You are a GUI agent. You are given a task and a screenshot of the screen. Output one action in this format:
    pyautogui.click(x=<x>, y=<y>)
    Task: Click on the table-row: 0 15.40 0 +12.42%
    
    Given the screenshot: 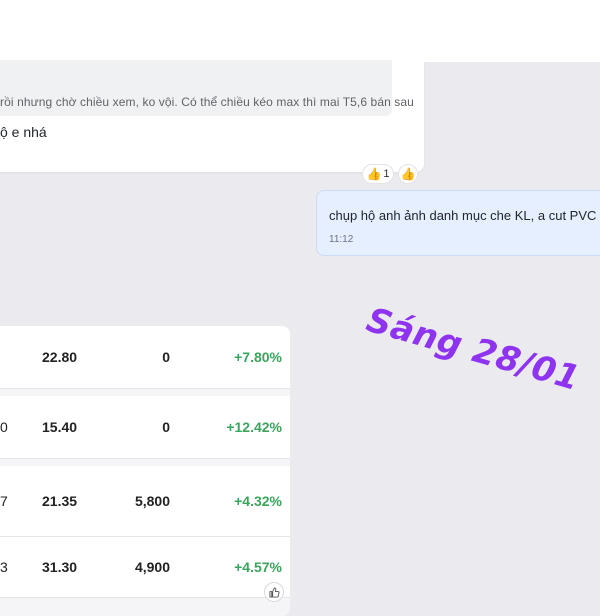 What is the action you would take?
    pyautogui.click(x=145, y=427)
    